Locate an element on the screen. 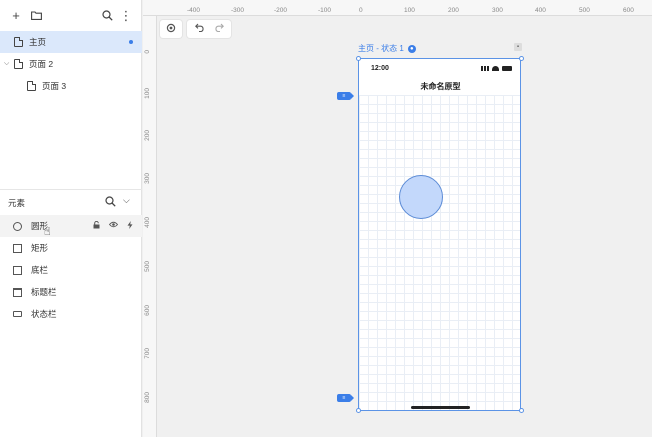  hand-cursor-icon: ☝ is located at coordinates (47, 232).